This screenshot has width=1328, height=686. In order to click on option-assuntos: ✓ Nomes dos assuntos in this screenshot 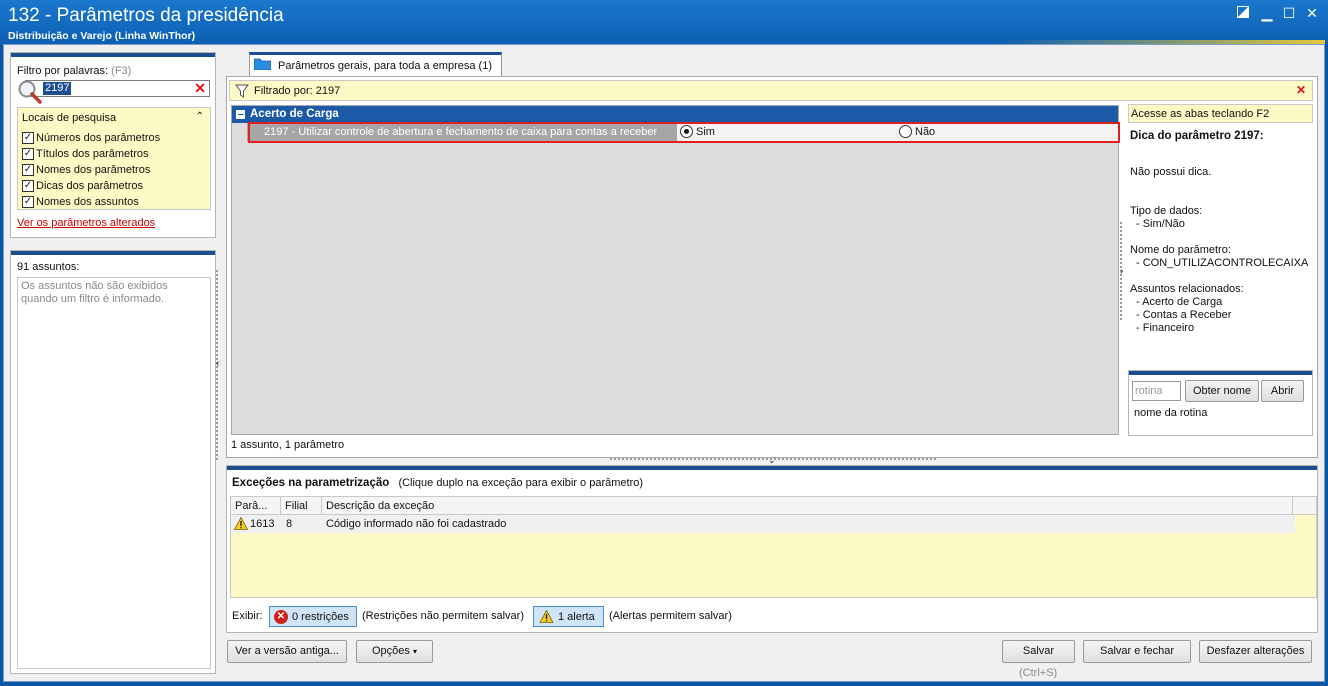, I will do `click(80, 202)`.